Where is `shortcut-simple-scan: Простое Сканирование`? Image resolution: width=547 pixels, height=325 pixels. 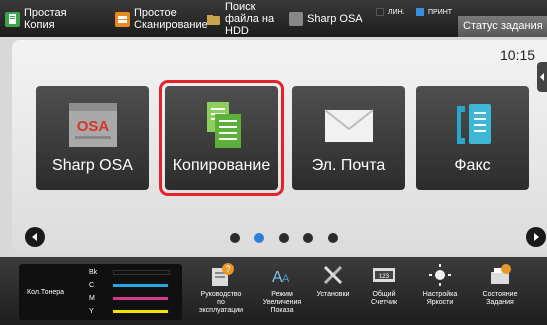 shortcut-simple-scan: Простое Сканирование is located at coordinates (163, 19).